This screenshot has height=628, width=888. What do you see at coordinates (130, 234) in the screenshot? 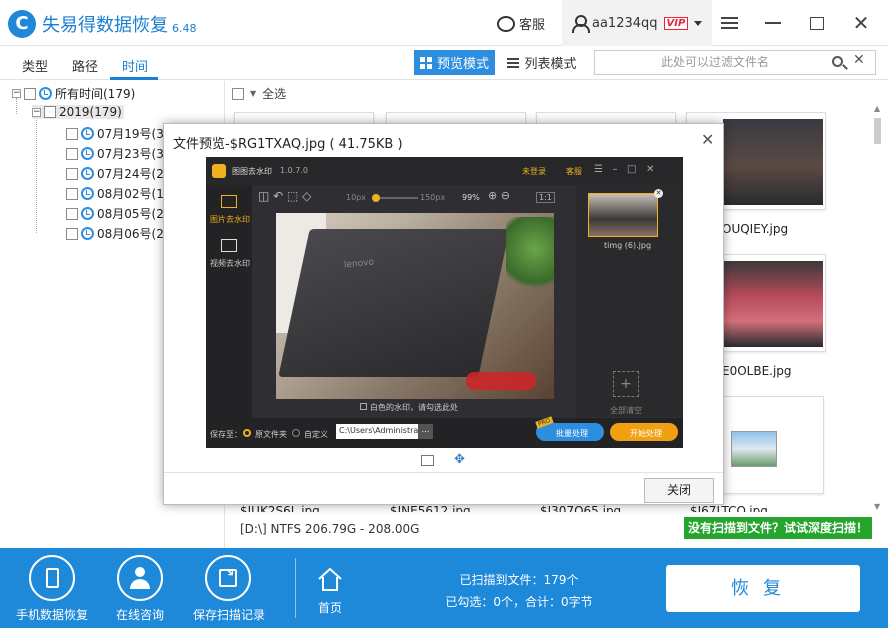
I see `tree-label: 08月06号(2` at bounding box center [130, 234].